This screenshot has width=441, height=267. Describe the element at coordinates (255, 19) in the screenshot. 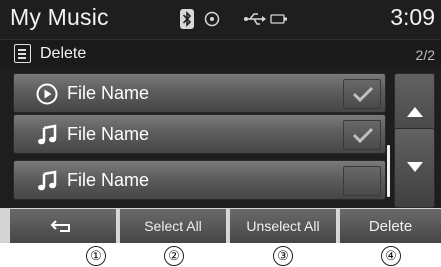

I see `usb-icon` at that location.